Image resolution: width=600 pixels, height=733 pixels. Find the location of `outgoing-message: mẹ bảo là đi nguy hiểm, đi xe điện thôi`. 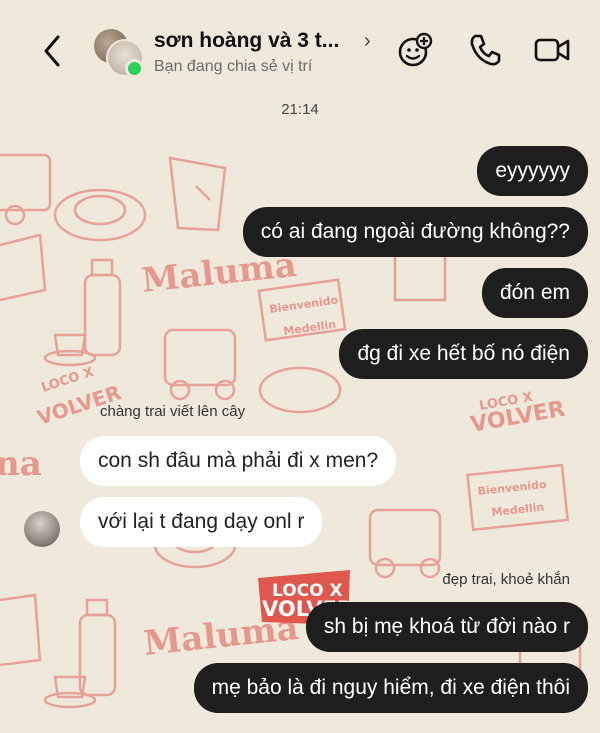

outgoing-message: mẹ bảo là đi nguy hiểm, đi xe điện thôi is located at coordinates (390, 688).